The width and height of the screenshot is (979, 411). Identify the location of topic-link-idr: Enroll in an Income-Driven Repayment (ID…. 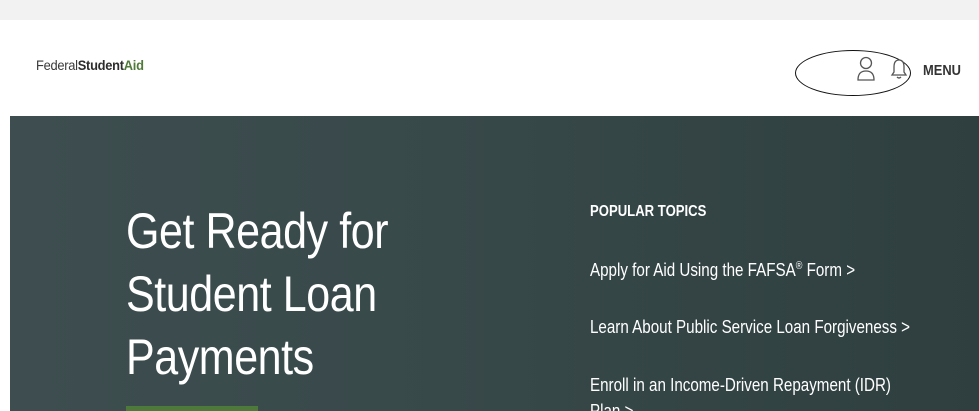
(740, 385).